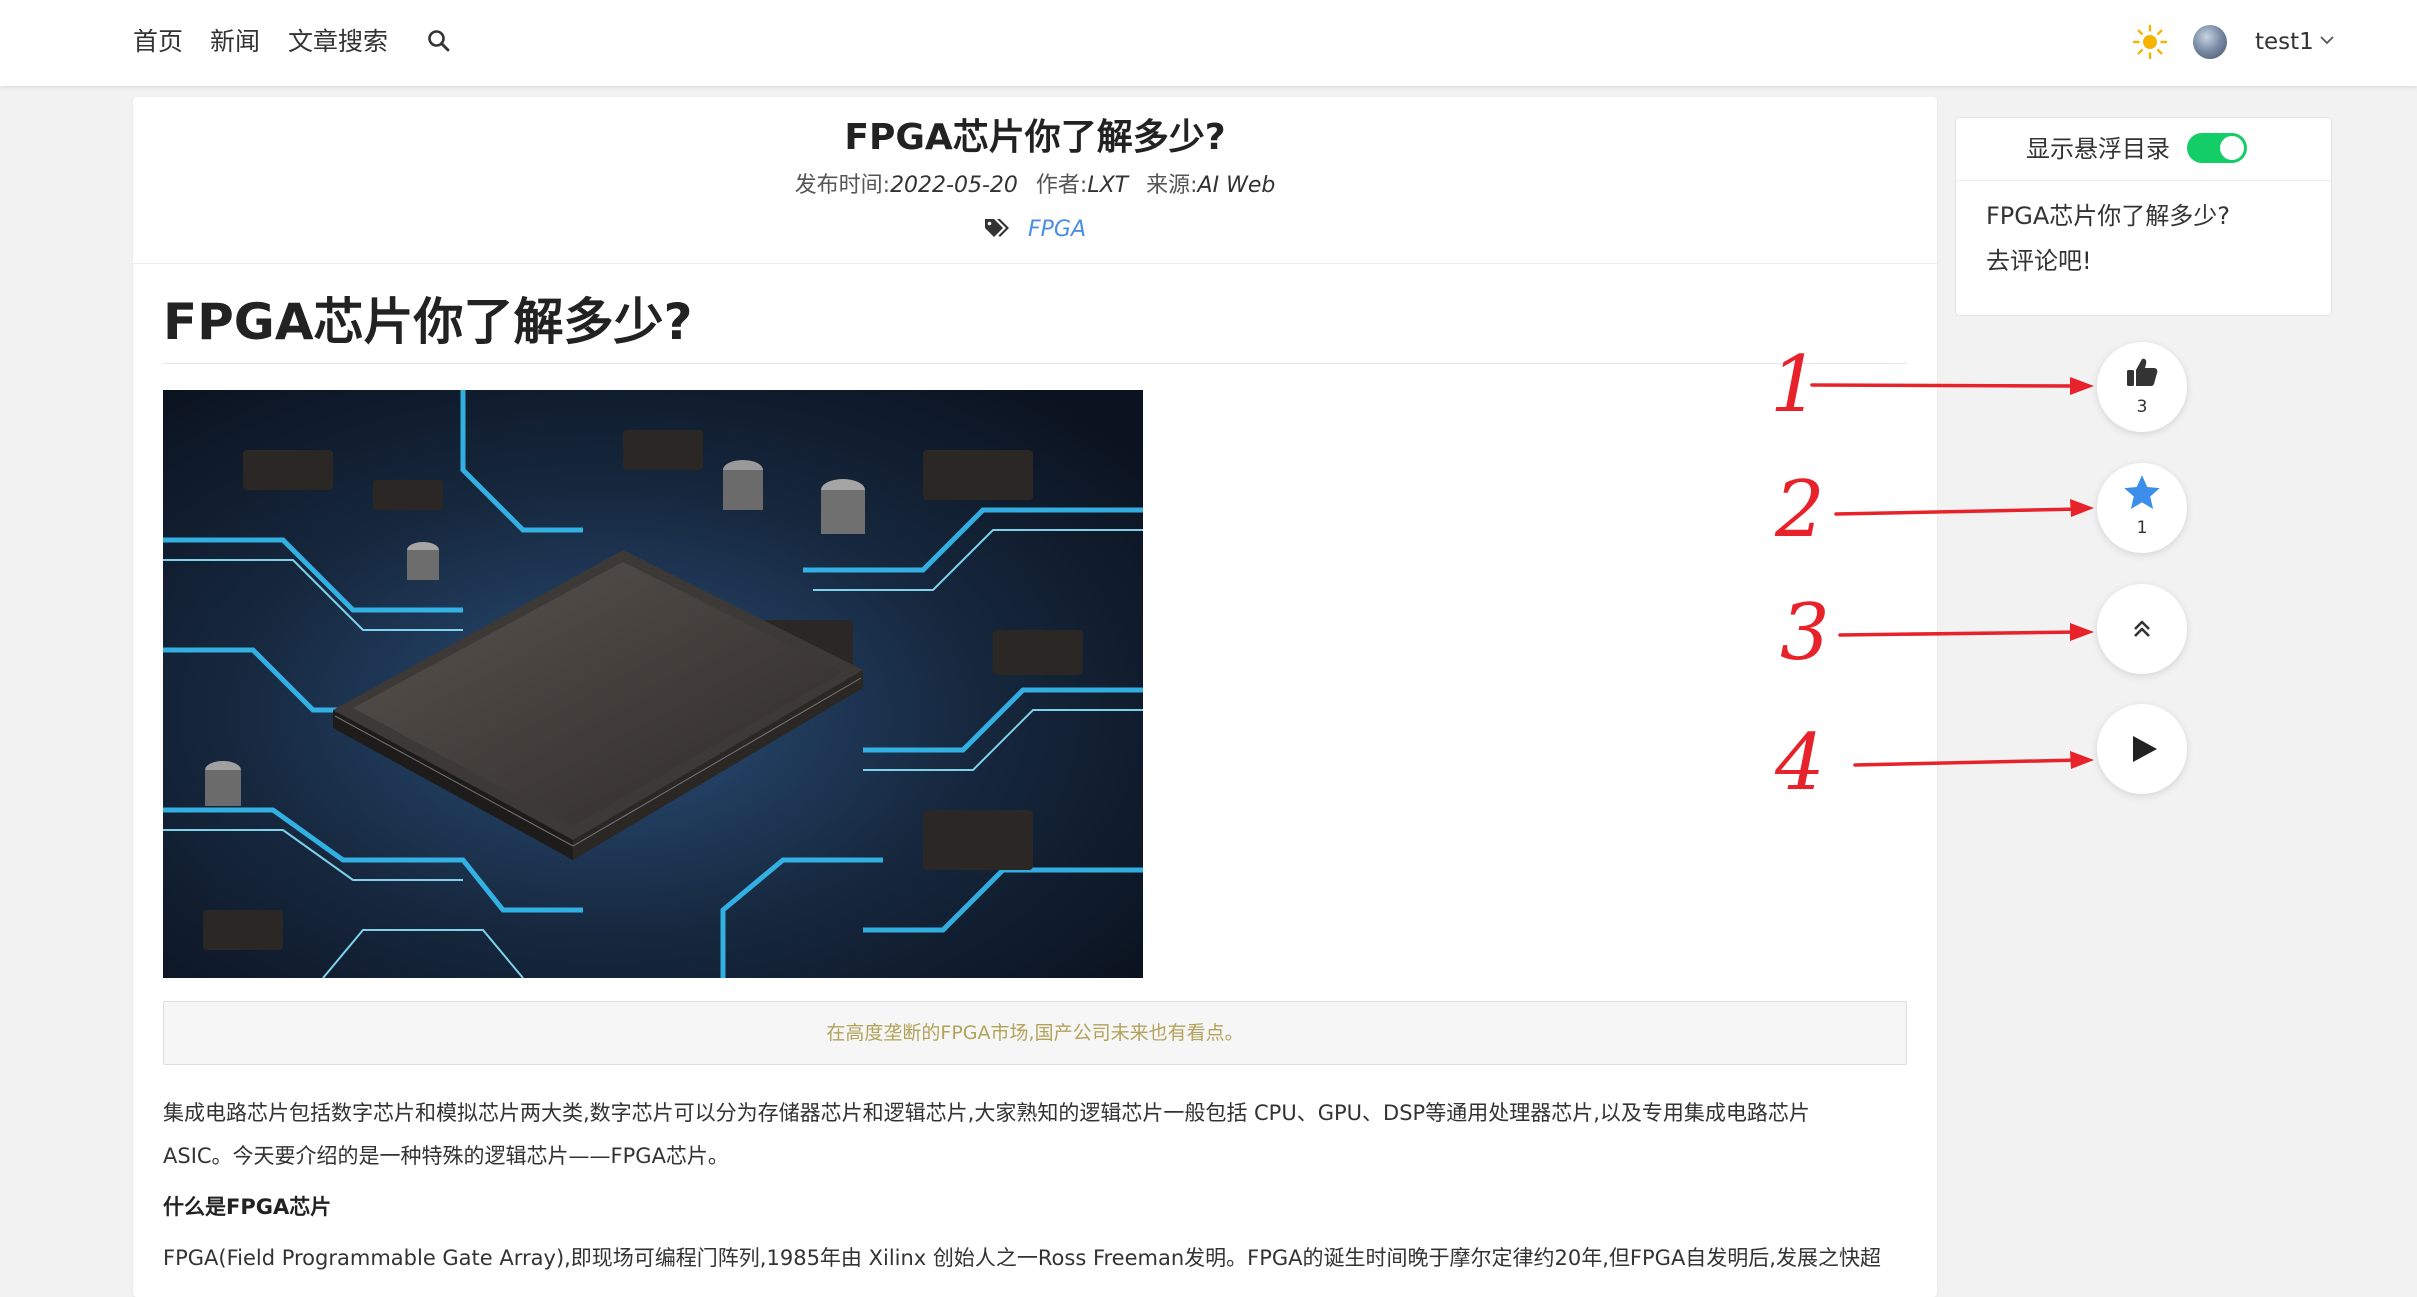  Describe the element at coordinates (2108, 216) in the screenshot. I see `toc-item-title: FPGA芯片你了解多少?` at that location.